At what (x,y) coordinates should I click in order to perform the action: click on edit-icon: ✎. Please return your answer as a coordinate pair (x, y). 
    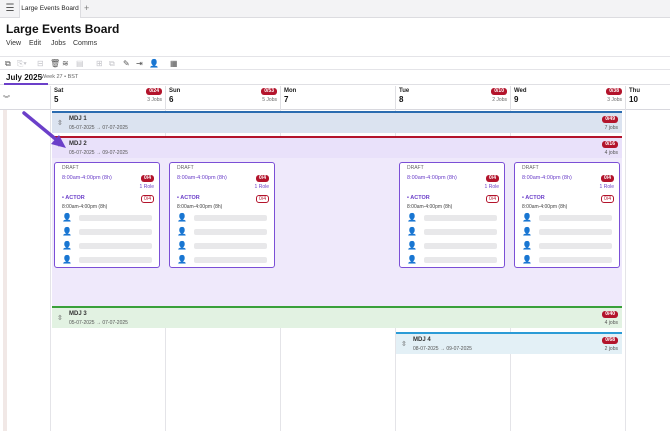
    Looking at the image, I should click on (126, 63).